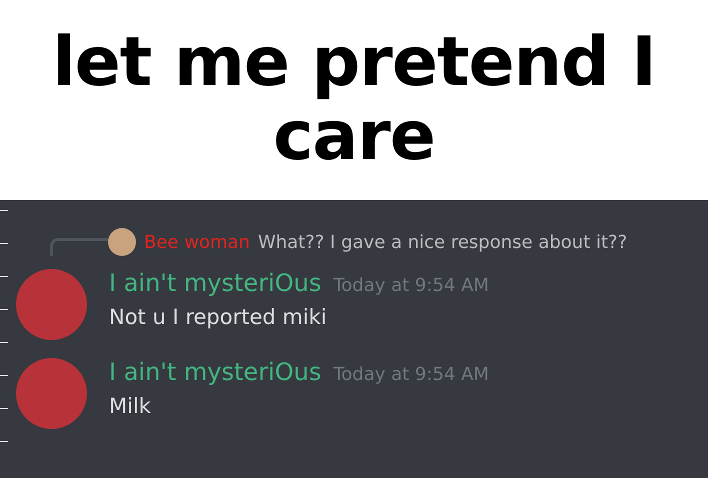 This screenshot has width=708, height=478. Describe the element at coordinates (130, 406) in the screenshot. I see `message-text: Milk` at that location.